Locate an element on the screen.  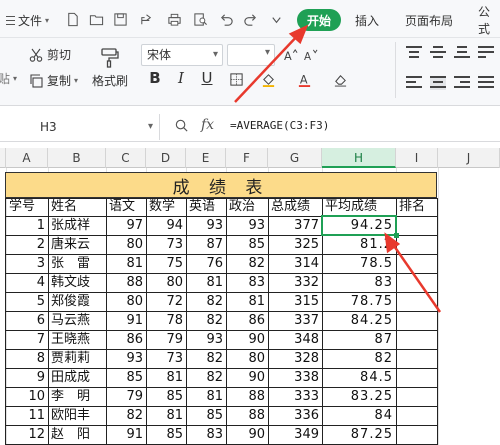
table-cell-math: 78 is located at coordinates (166, 320).